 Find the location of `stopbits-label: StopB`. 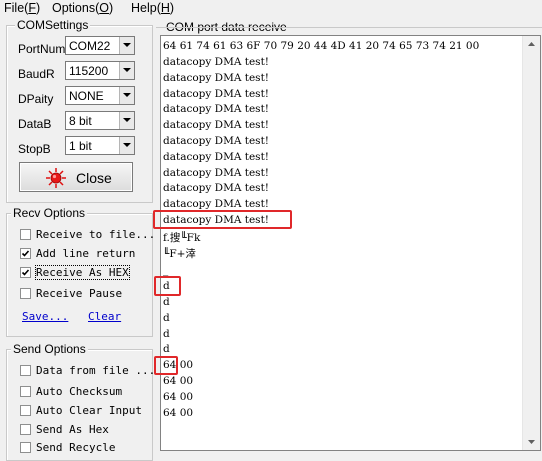

stopbits-label: StopB is located at coordinates (34, 149).